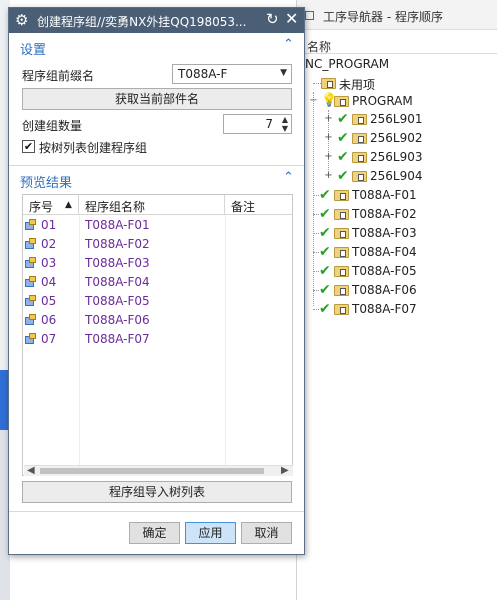 The height and width of the screenshot is (600, 497). I want to click on table-row: 02 T088A-F02, so click(157, 244).